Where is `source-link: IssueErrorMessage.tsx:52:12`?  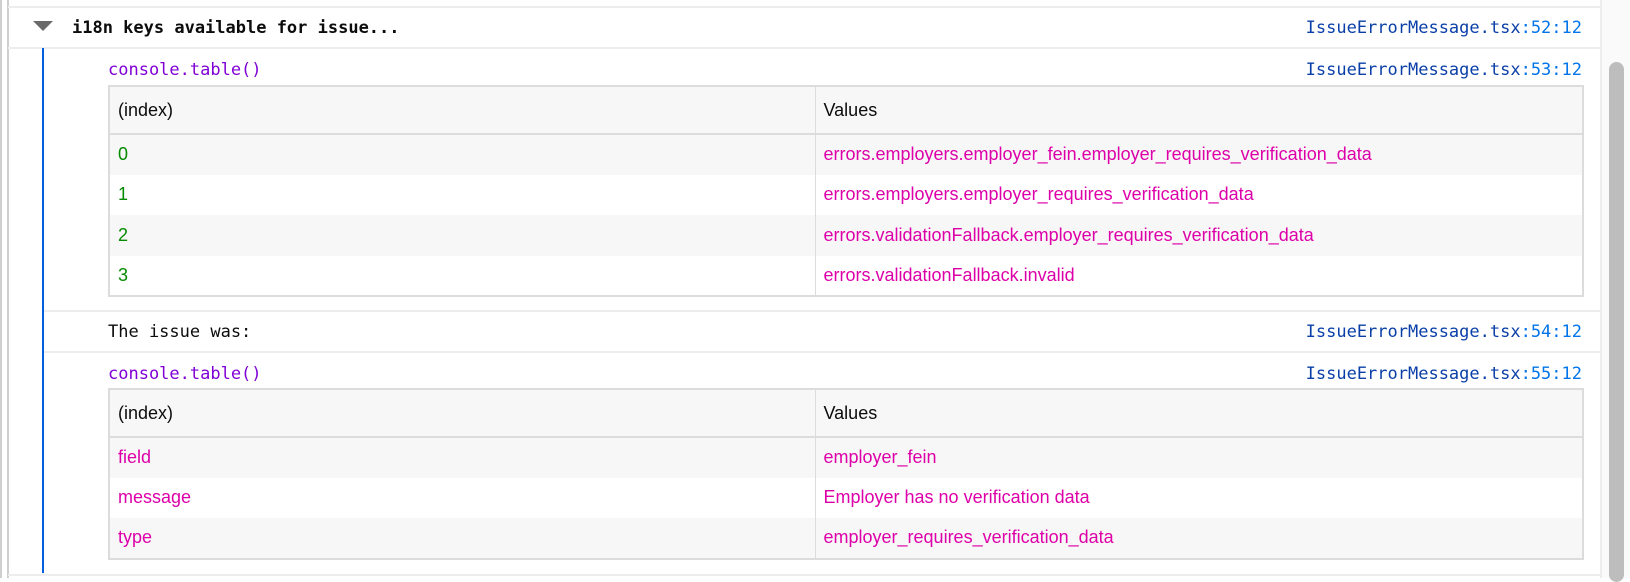
source-link: IssueErrorMessage.tsx:52:12 is located at coordinates (1444, 28).